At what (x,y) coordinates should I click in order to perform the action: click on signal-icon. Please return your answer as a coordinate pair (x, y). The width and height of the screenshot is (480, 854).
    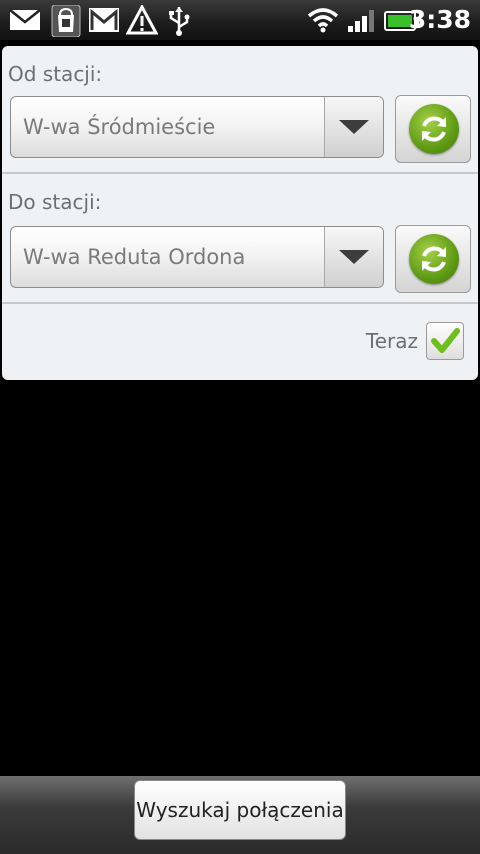
    Looking at the image, I should click on (362, 23).